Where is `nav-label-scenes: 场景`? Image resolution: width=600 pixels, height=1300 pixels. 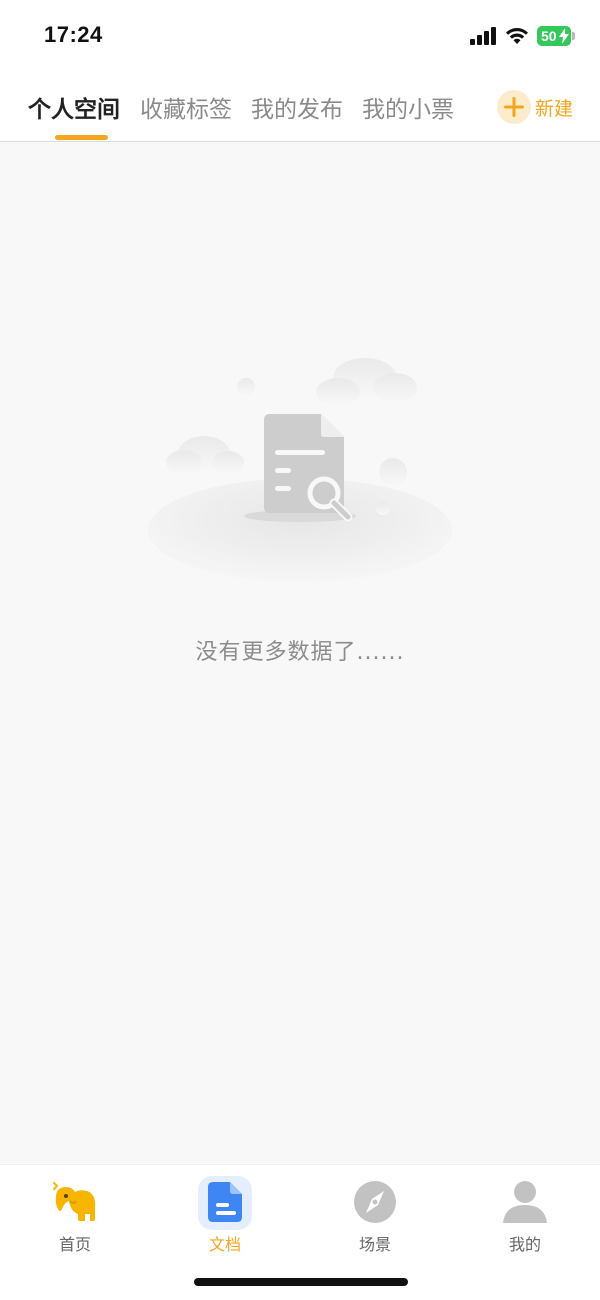 nav-label-scenes: 场景 is located at coordinates (374, 1244).